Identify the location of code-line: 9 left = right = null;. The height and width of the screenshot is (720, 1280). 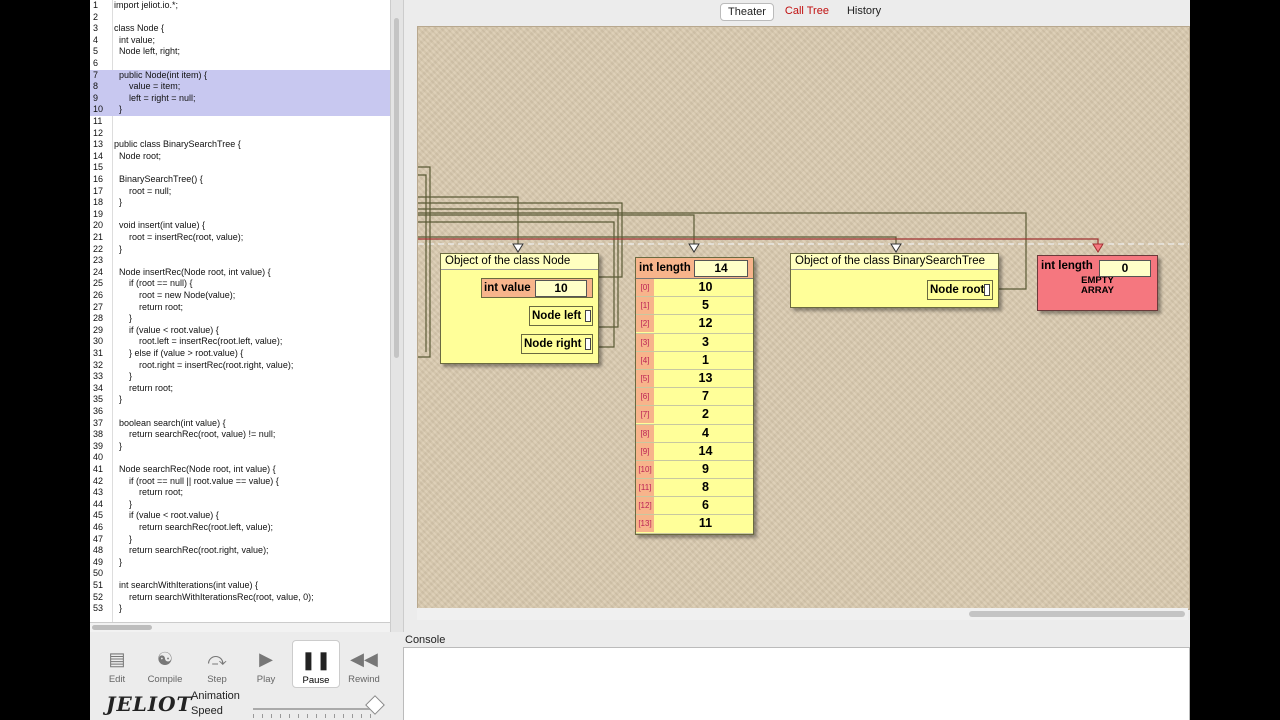
(240, 98).